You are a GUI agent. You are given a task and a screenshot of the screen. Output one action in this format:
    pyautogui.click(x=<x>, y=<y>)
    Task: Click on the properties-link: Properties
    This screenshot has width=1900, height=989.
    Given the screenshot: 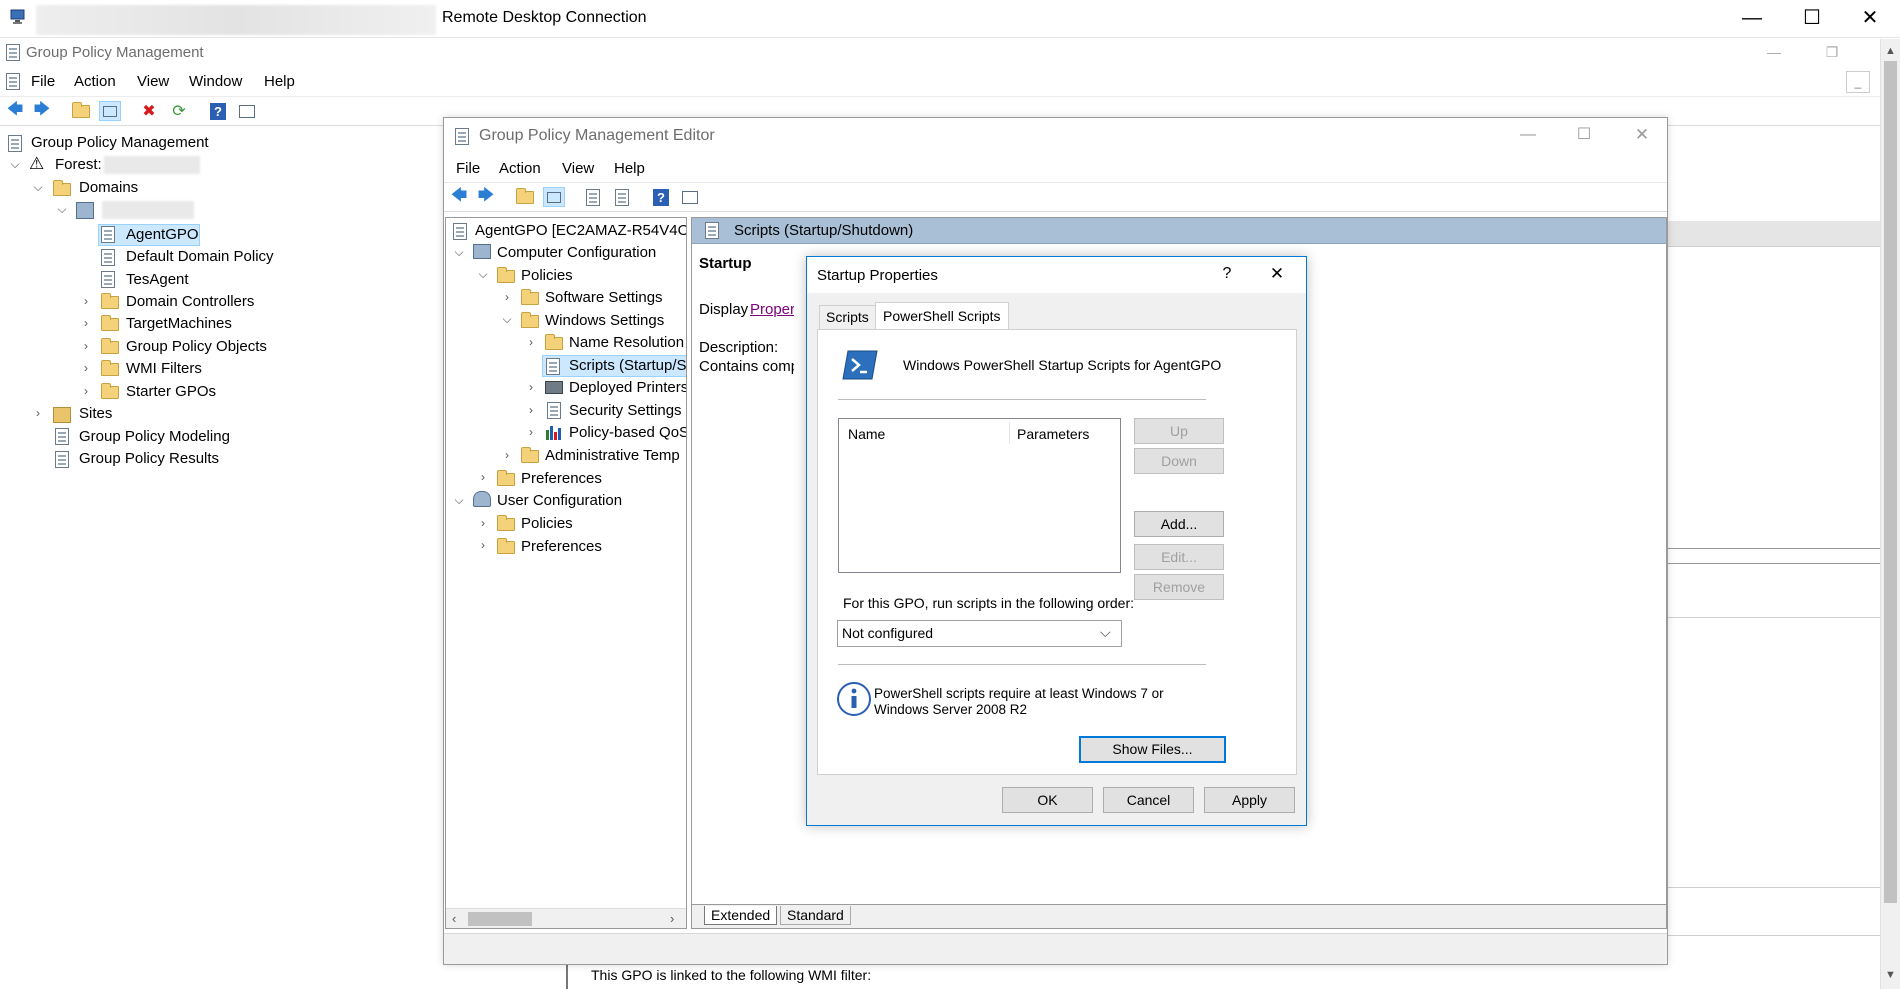 What is the action you would take?
    pyautogui.click(x=772, y=309)
    